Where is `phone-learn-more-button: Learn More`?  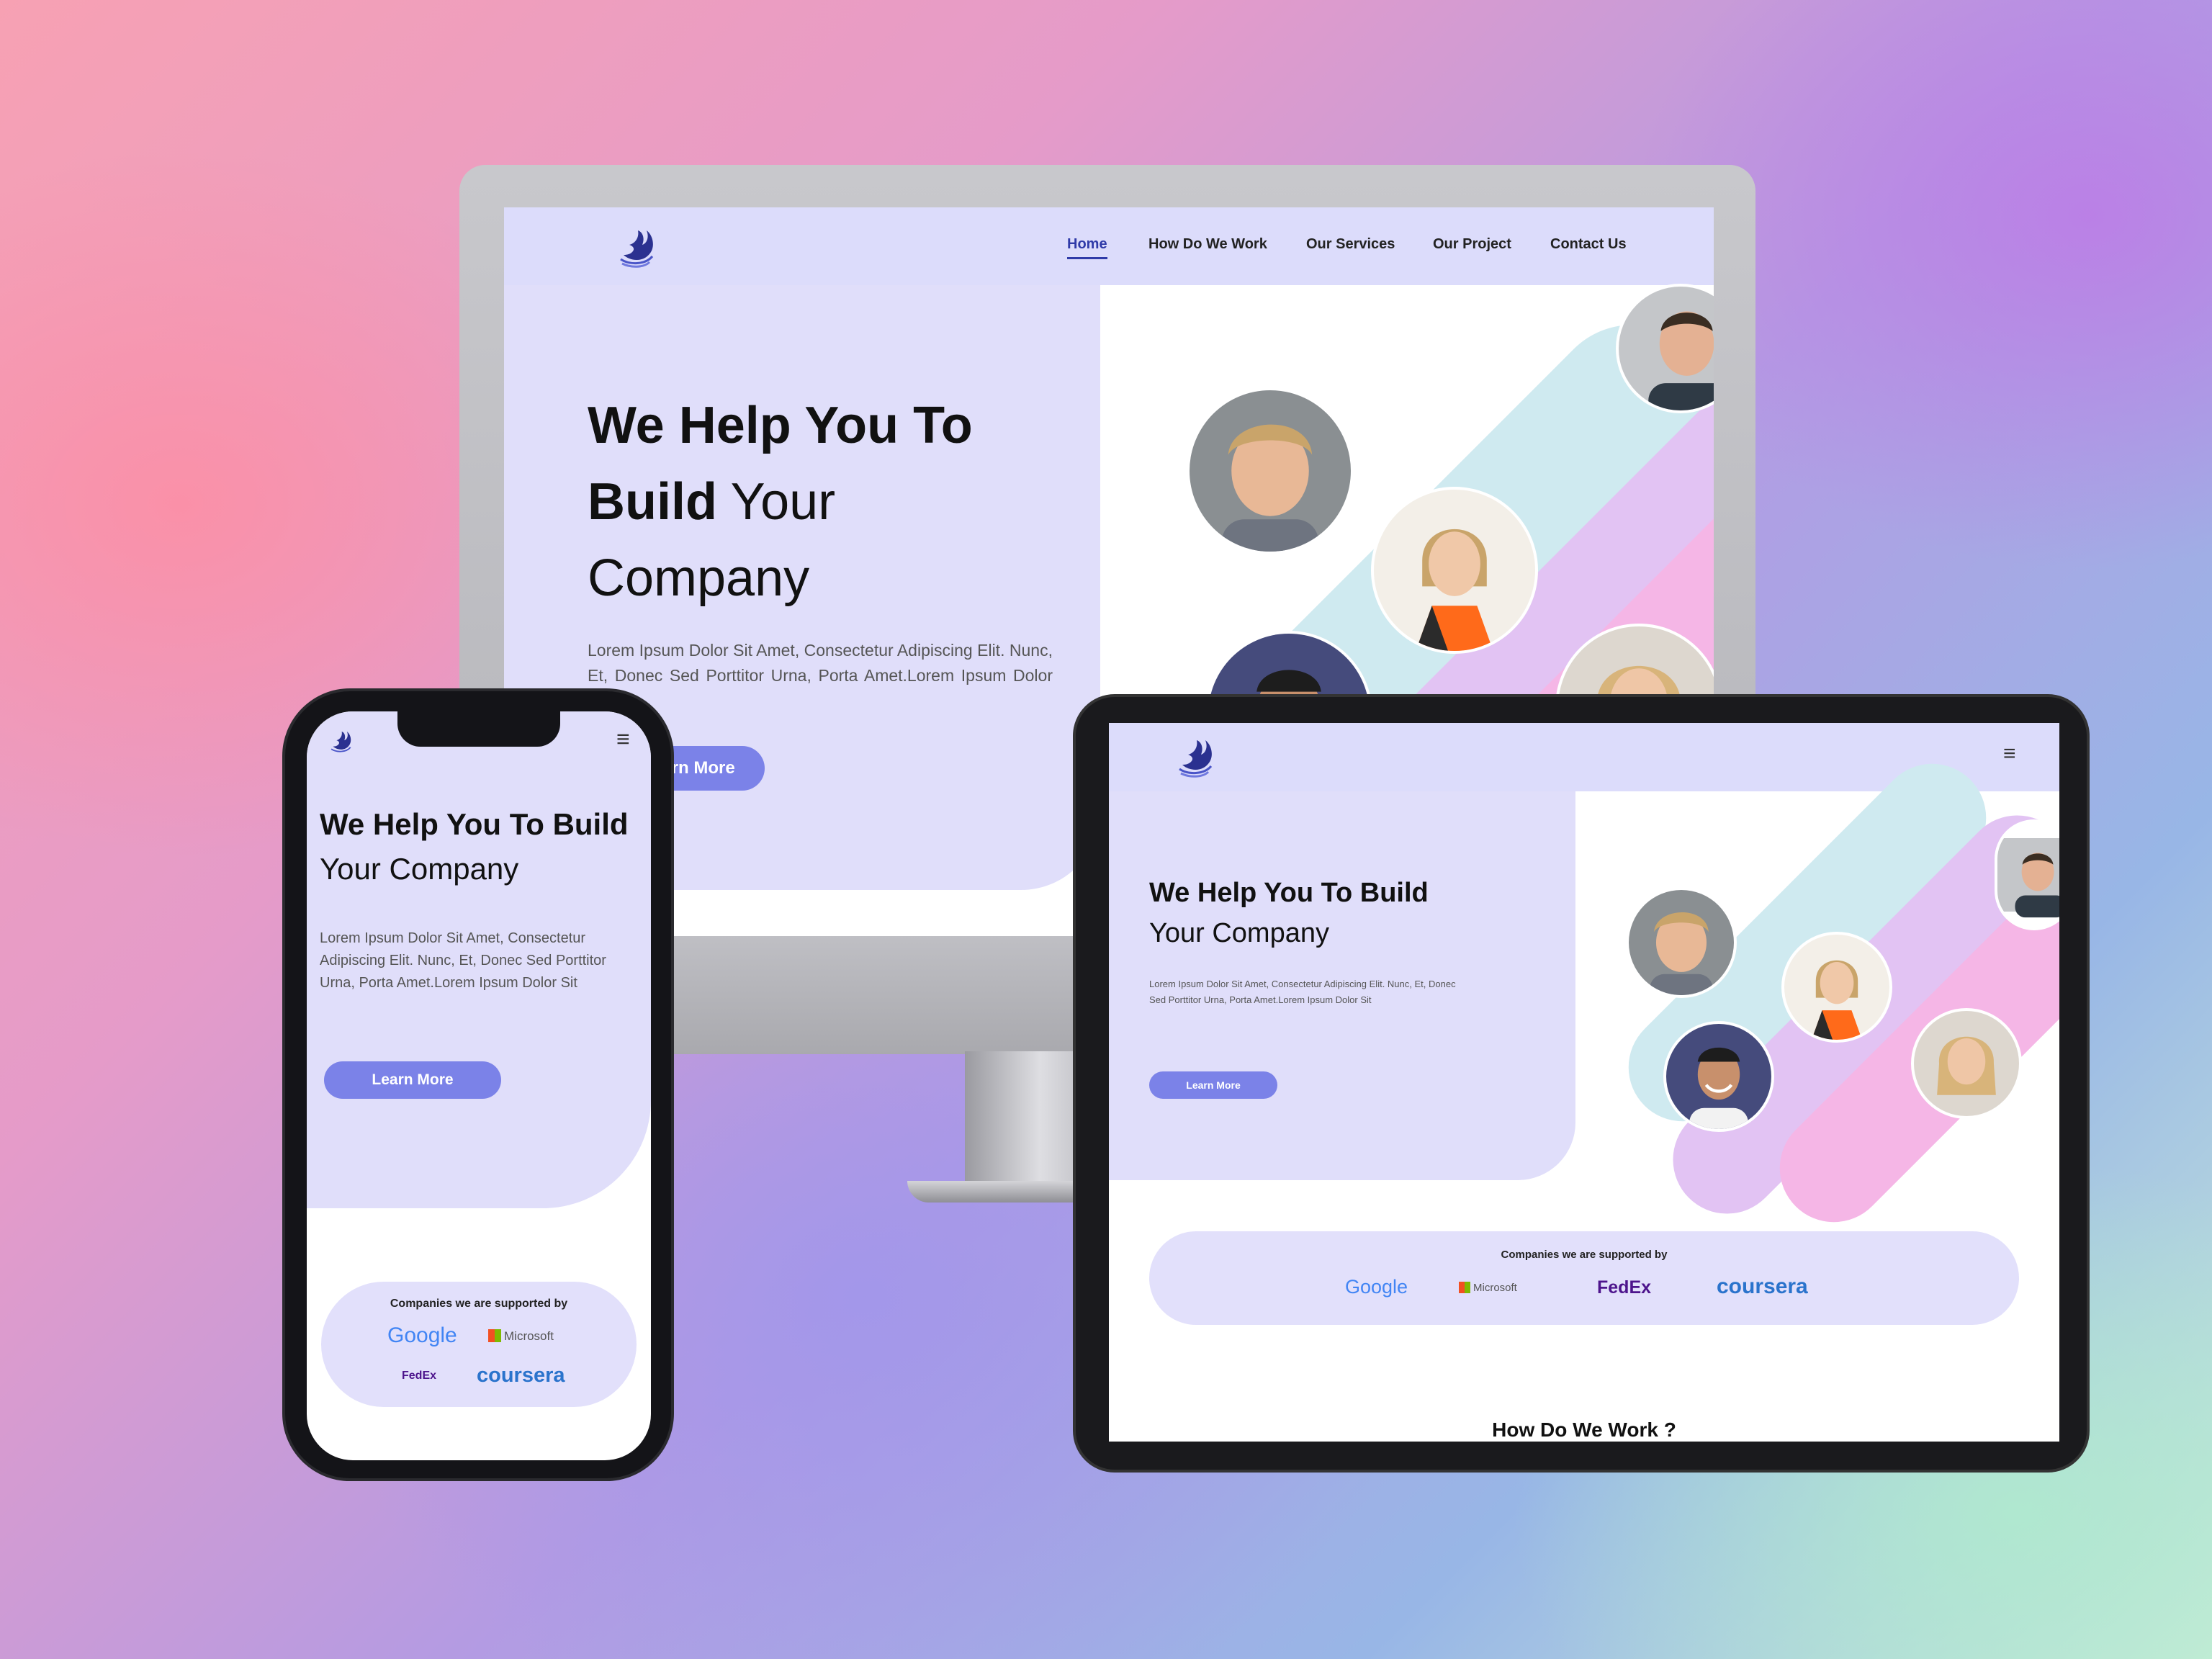 phone-learn-more-button: Learn More is located at coordinates (412, 1080).